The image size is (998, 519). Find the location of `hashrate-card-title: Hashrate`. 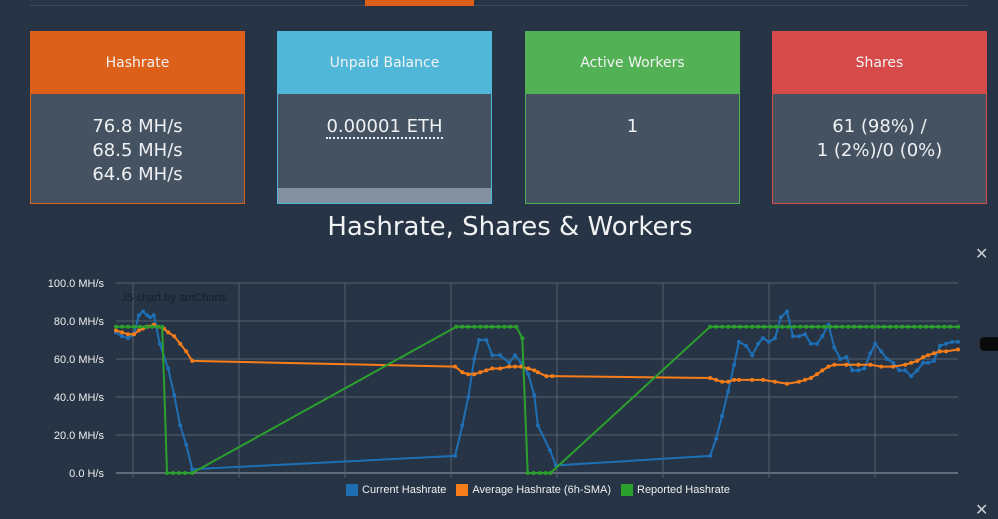

hashrate-card-title: Hashrate is located at coordinates (137, 63).